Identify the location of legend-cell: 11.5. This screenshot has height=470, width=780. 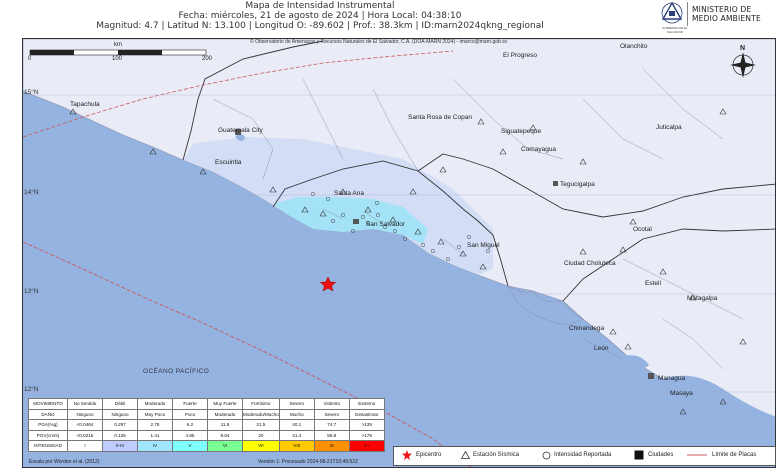
(225, 425).